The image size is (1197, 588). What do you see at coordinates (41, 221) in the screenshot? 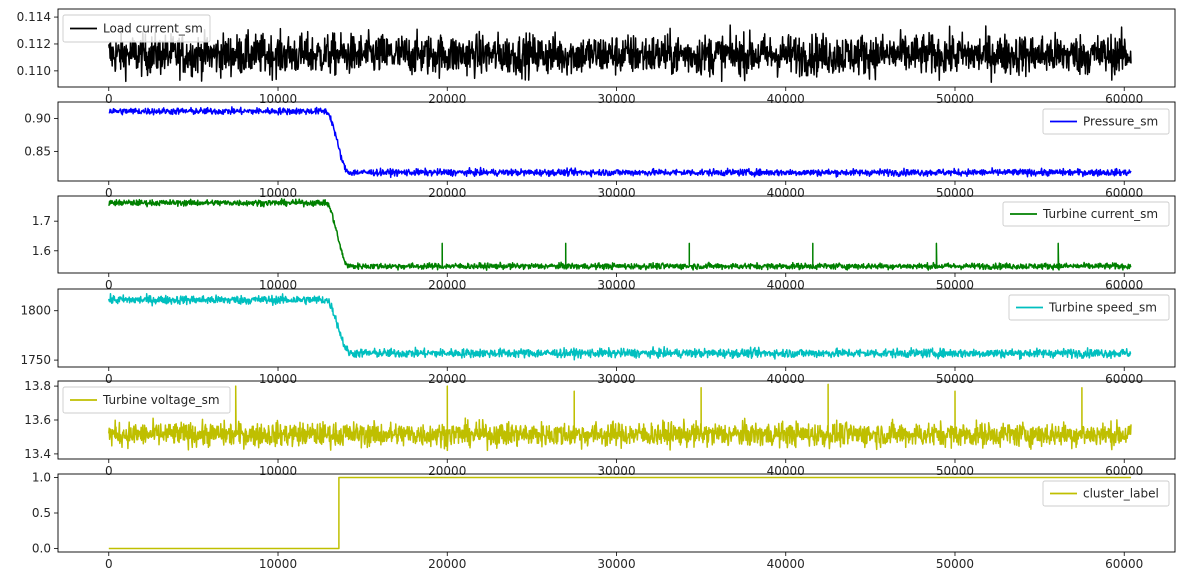
I see `y-tick-label: 1.7` at bounding box center [41, 221].